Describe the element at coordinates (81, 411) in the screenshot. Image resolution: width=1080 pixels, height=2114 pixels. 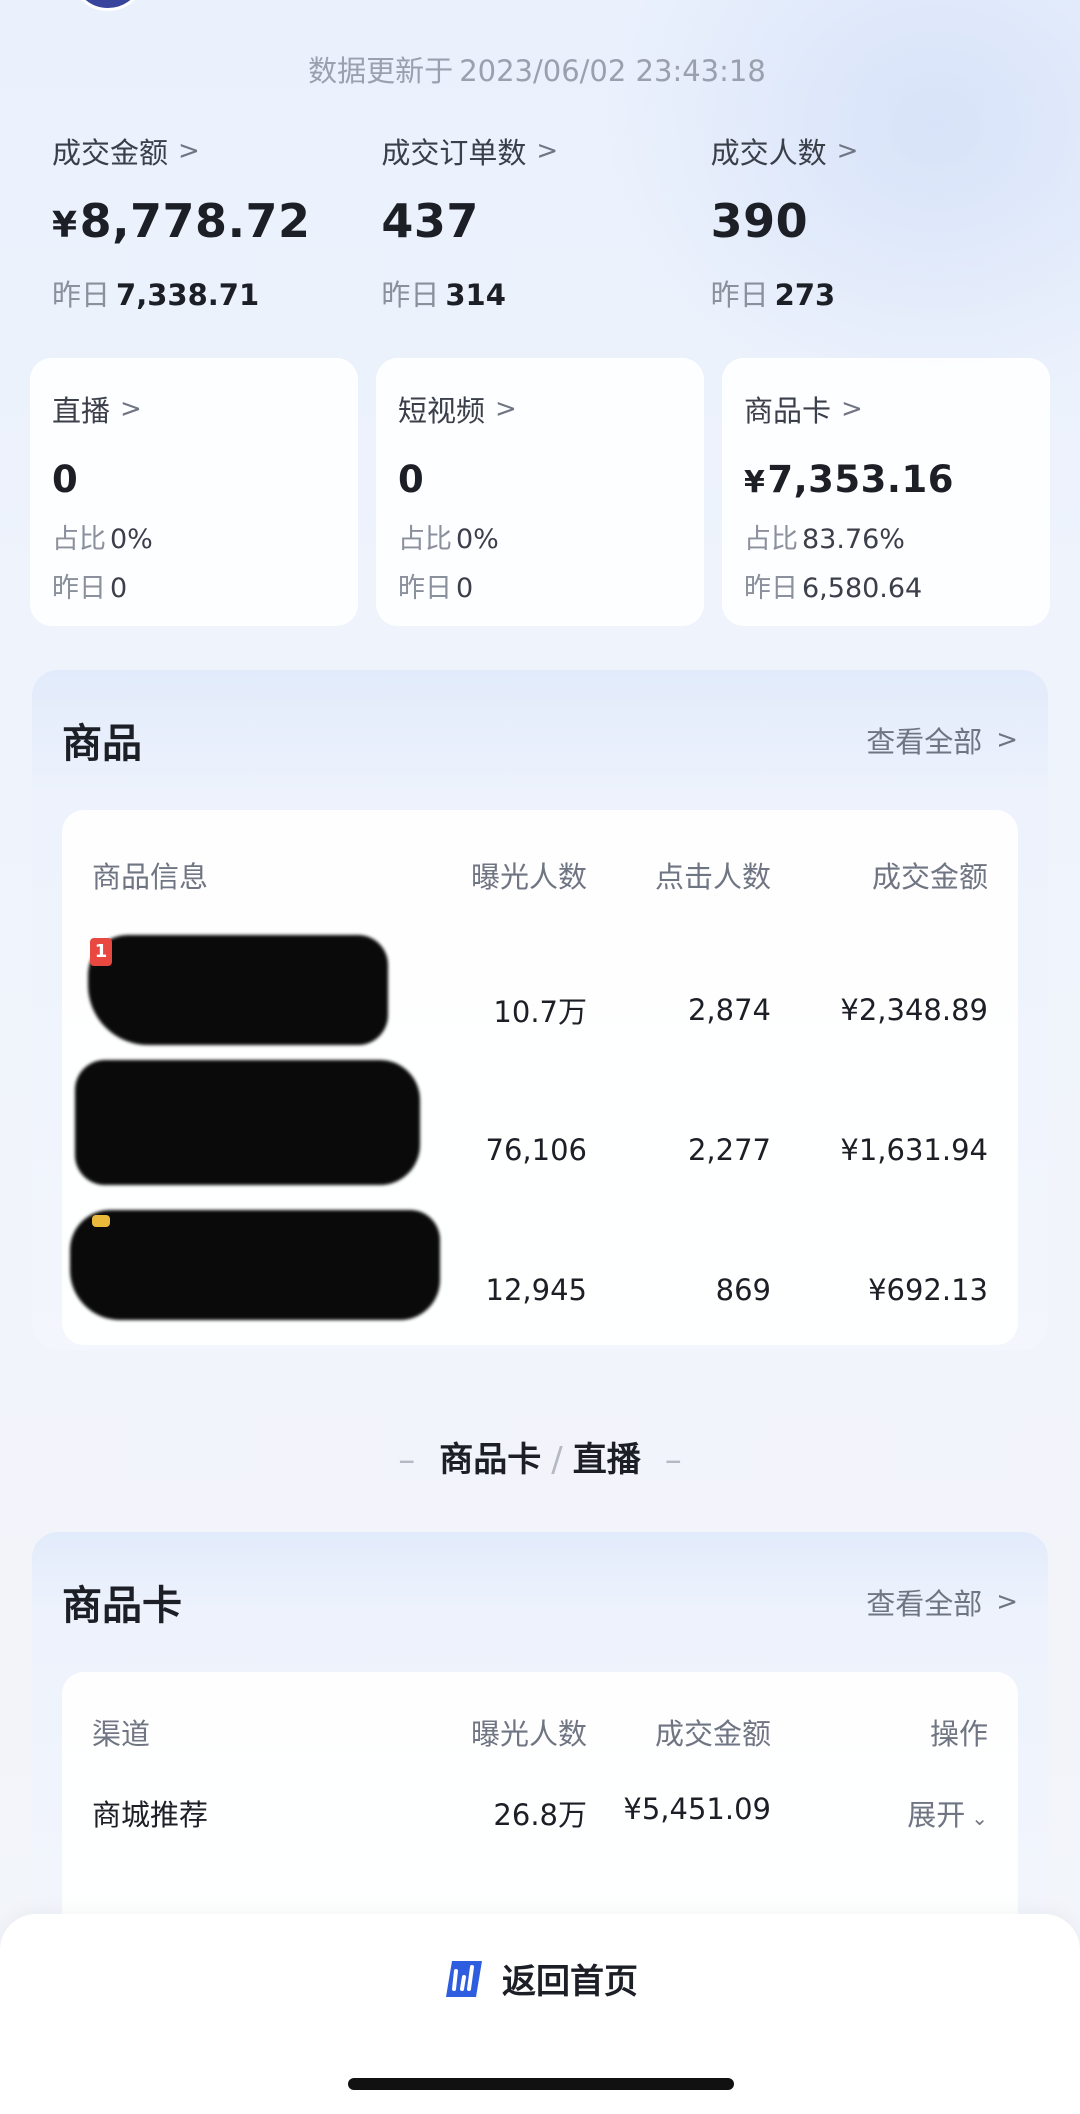
I see `channel-label: 直播` at that location.